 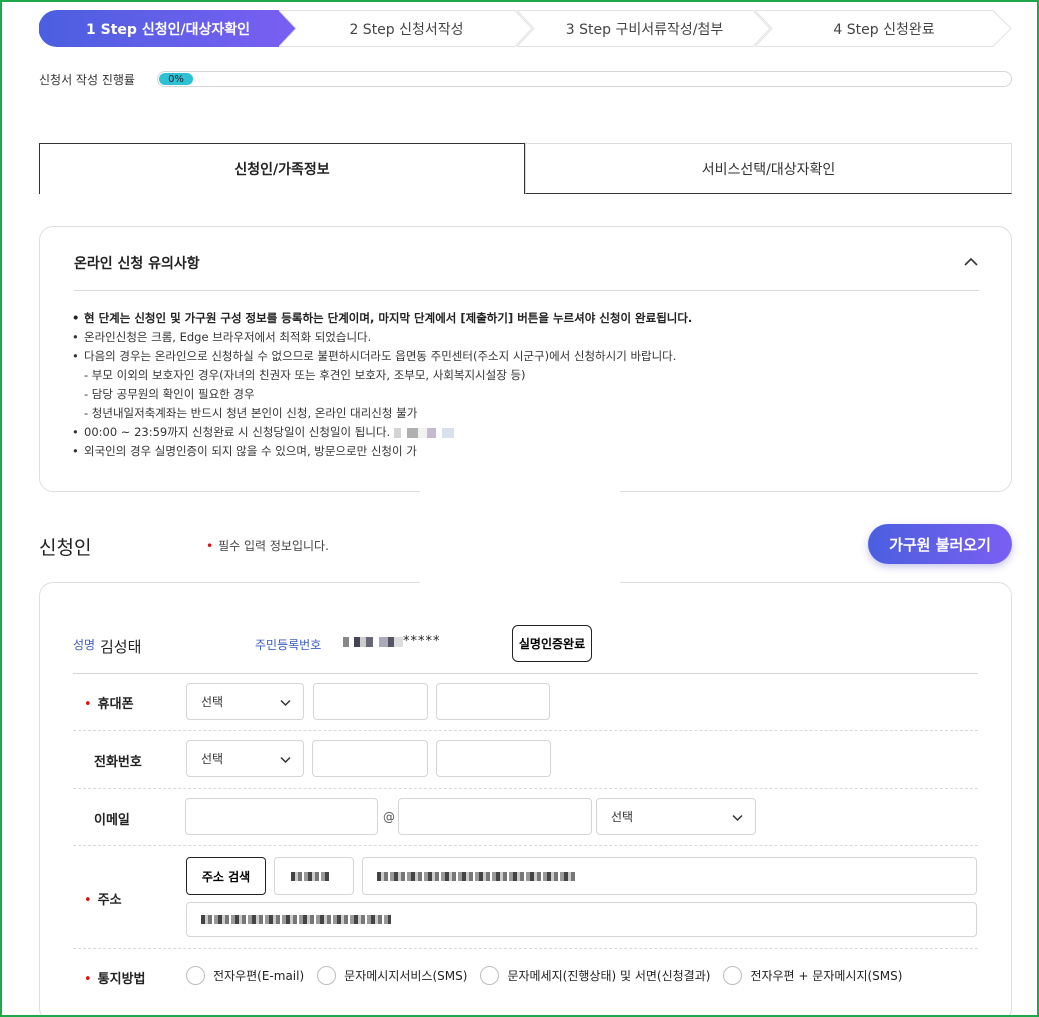 What do you see at coordinates (370, 701) in the screenshot?
I see `mobile-middle-input` at bounding box center [370, 701].